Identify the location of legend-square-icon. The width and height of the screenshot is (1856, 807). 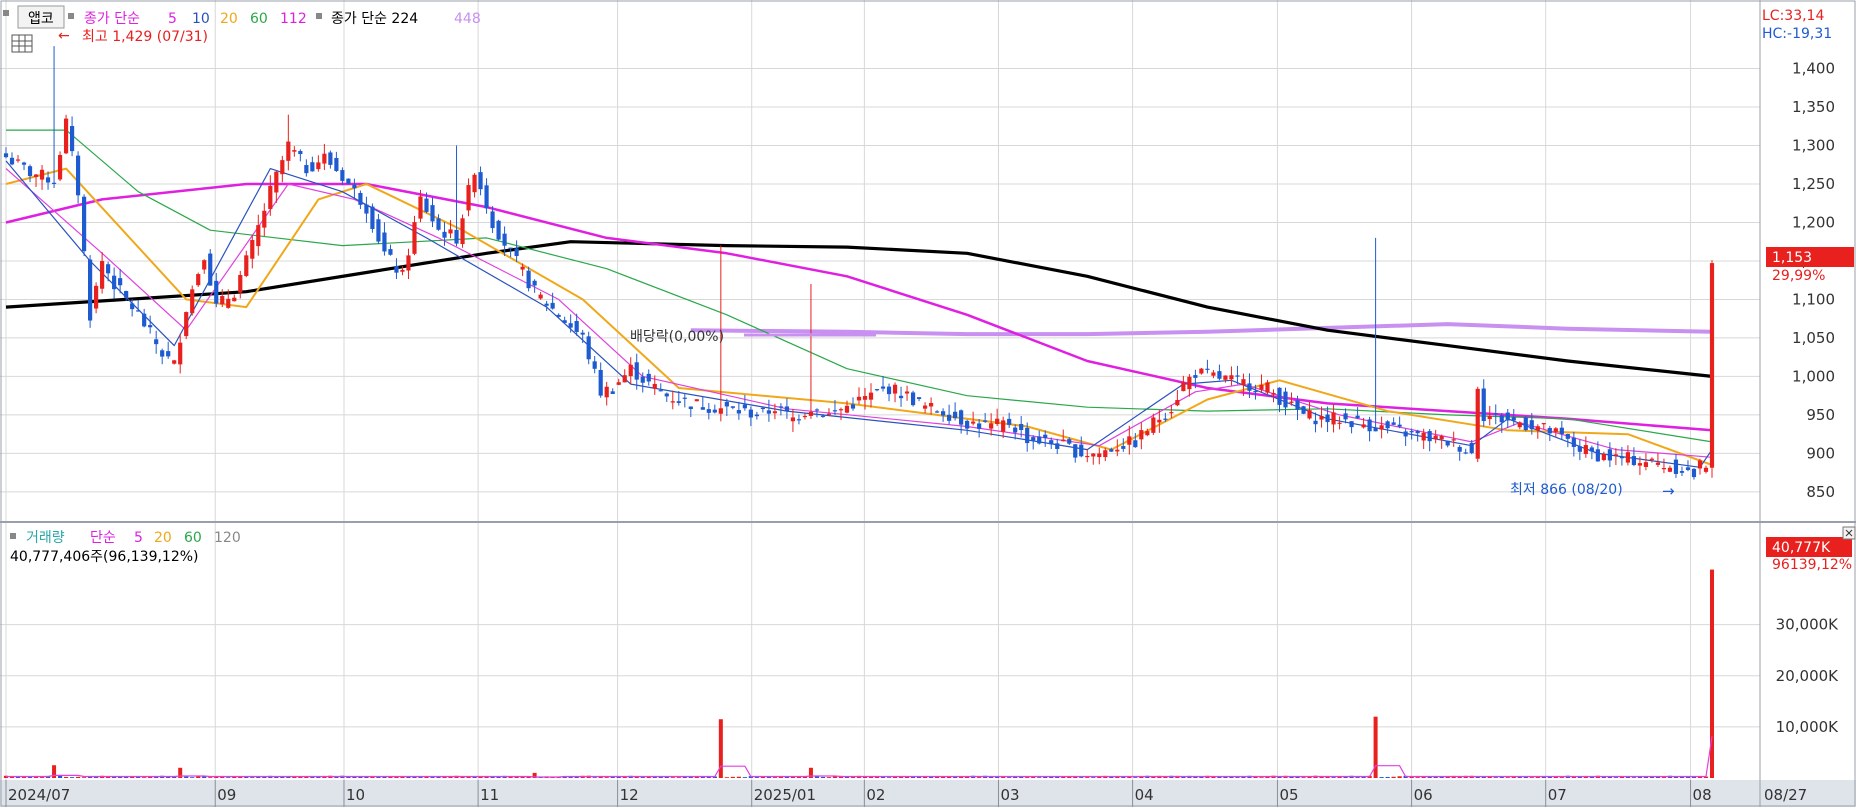
(6, 13).